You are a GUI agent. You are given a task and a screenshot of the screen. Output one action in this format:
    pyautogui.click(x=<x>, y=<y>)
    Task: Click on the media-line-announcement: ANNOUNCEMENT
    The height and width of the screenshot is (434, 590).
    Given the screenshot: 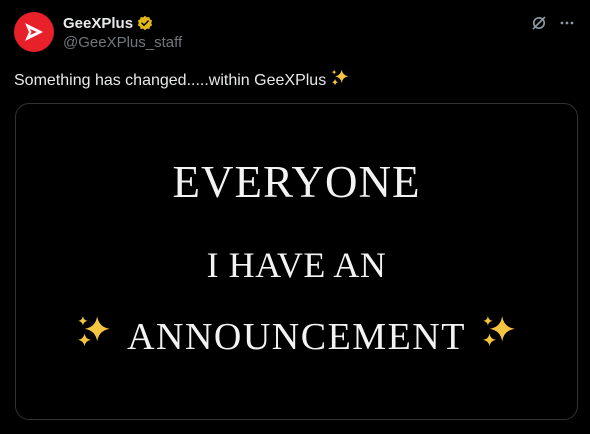 What is the action you would take?
    pyautogui.click(x=296, y=337)
    